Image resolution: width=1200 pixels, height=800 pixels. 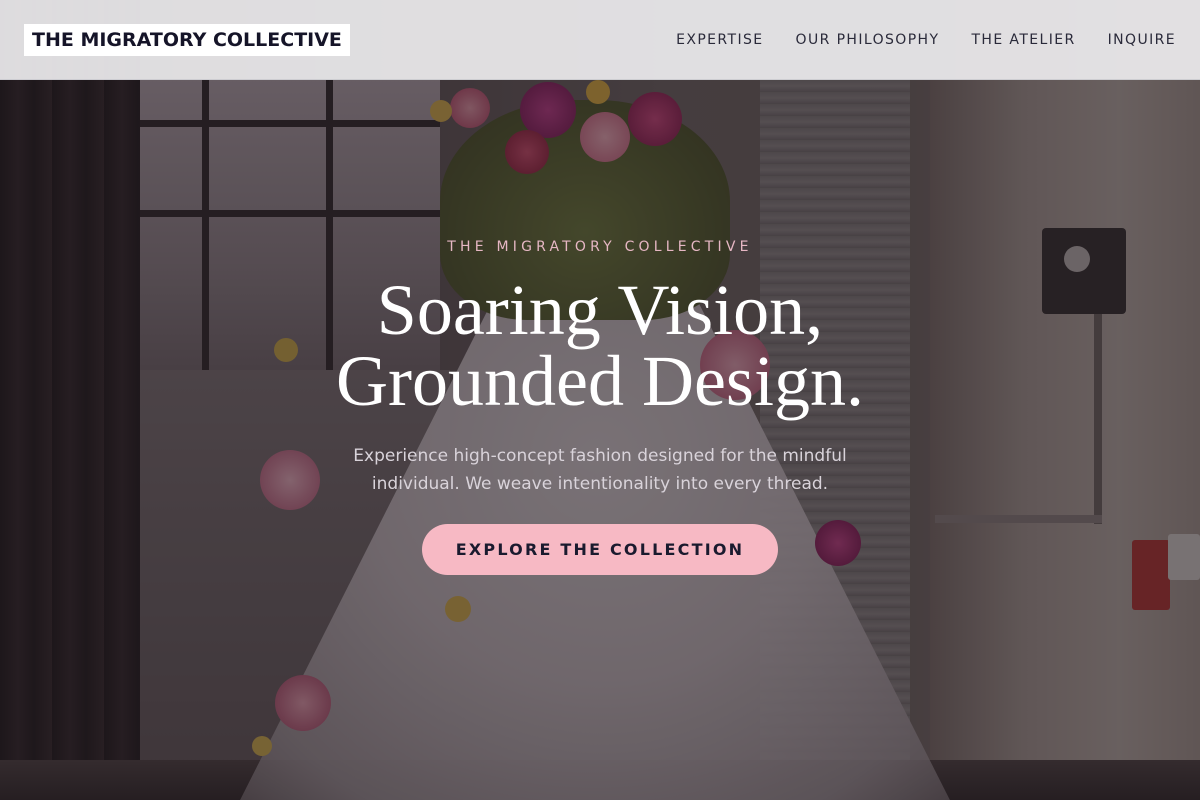 I want to click on hero-eyebrow: THE MIGRATORY COLLECTIVE, so click(x=600, y=247).